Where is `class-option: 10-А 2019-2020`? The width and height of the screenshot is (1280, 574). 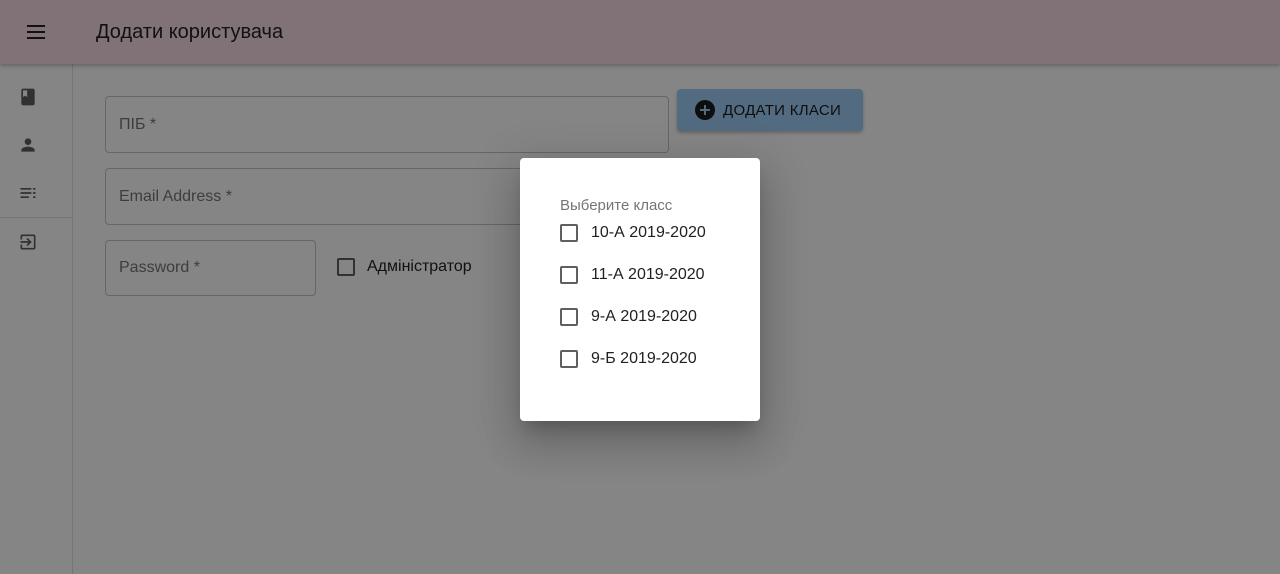 class-option: 10-А 2019-2020 is located at coordinates (633, 233).